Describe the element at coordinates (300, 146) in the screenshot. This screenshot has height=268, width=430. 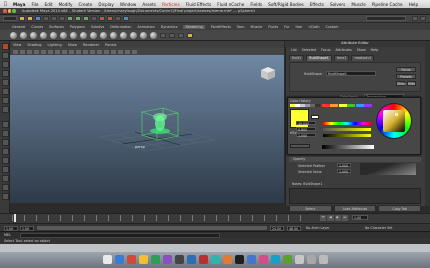
I see `rgb-mode-dropdown` at that location.